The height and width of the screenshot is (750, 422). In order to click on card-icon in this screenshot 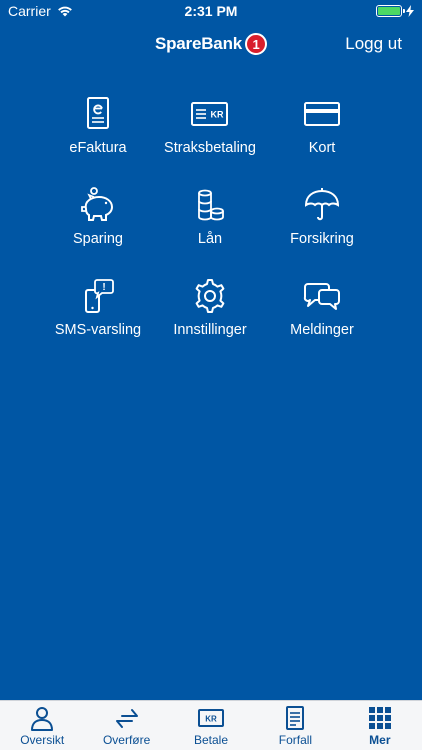, I will do `click(322, 114)`.